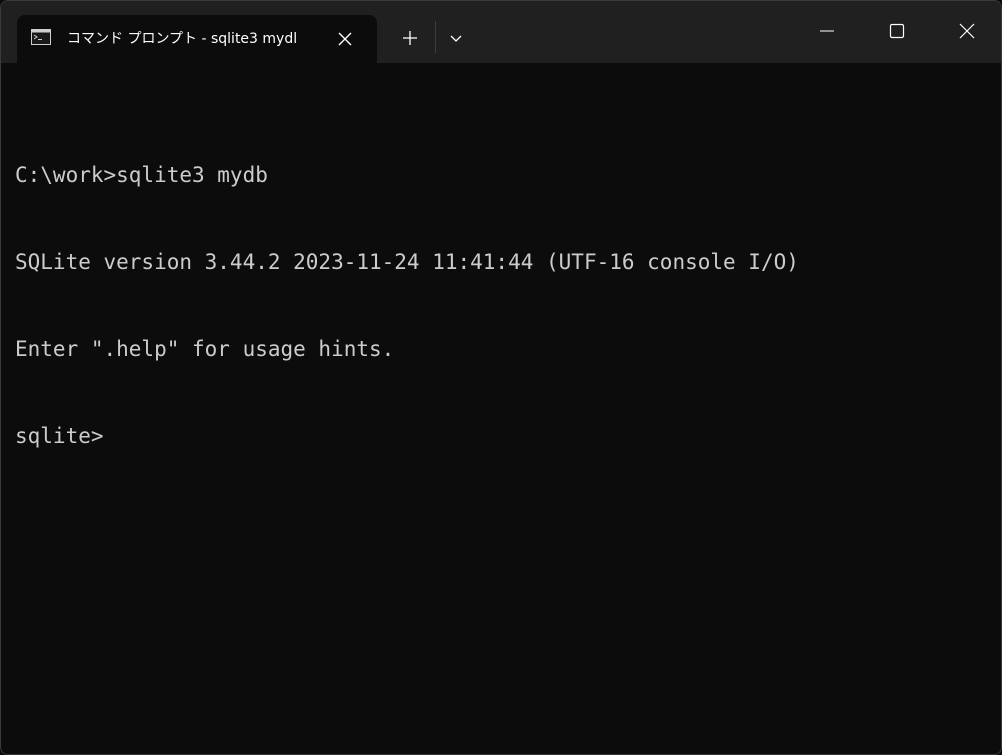 Image resolution: width=1002 pixels, height=755 pixels. What do you see at coordinates (205, 349) in the screenshot?
I see `console-line-help-hint: Enter ".help" for usage hints.` at bounding box center [205, 349].